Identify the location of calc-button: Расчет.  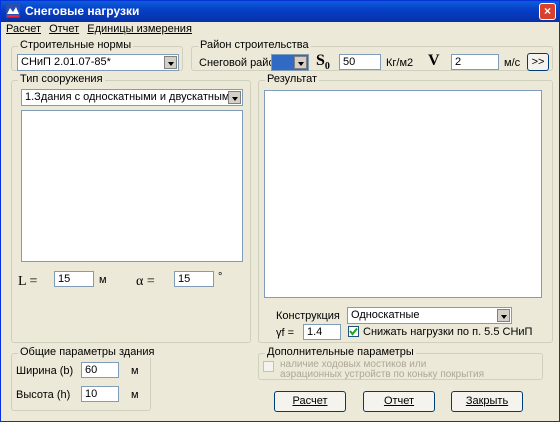
(310, 401).